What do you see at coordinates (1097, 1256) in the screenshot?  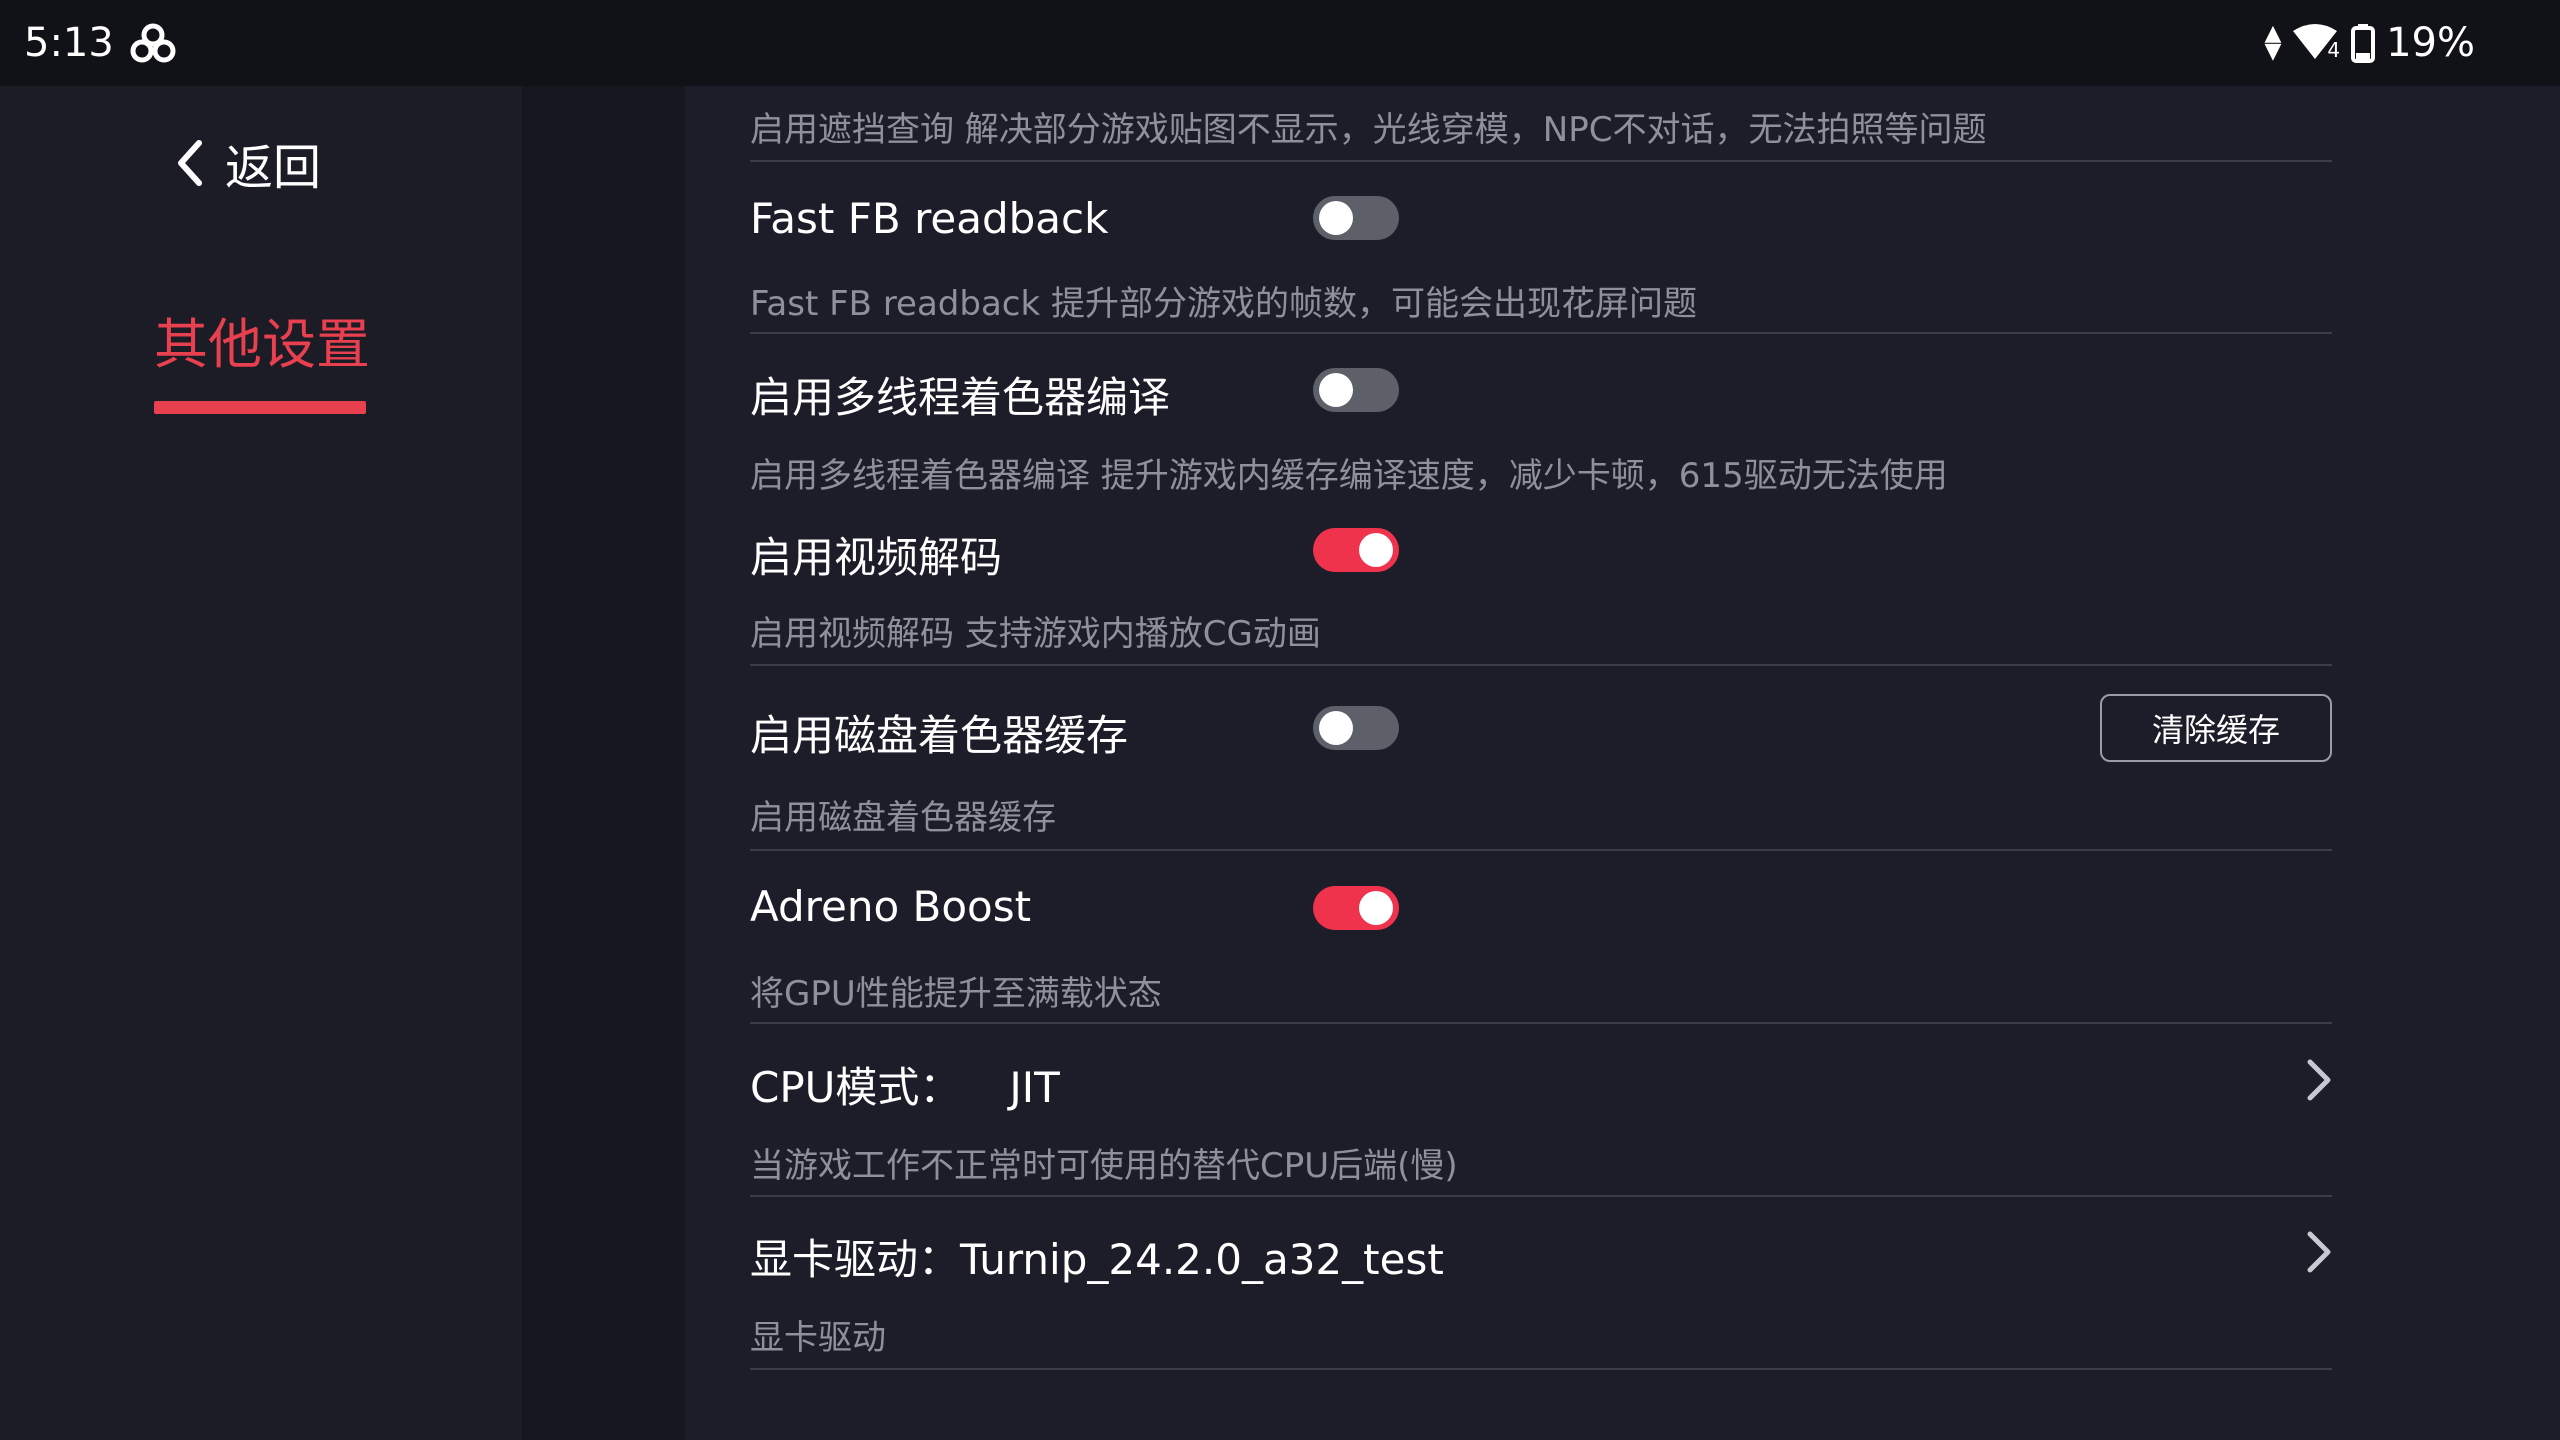 I see `gpu-driver-title: 显卡驱动：Turnip_24.2.0_a32_test` at bounding box center [1097, 1256].